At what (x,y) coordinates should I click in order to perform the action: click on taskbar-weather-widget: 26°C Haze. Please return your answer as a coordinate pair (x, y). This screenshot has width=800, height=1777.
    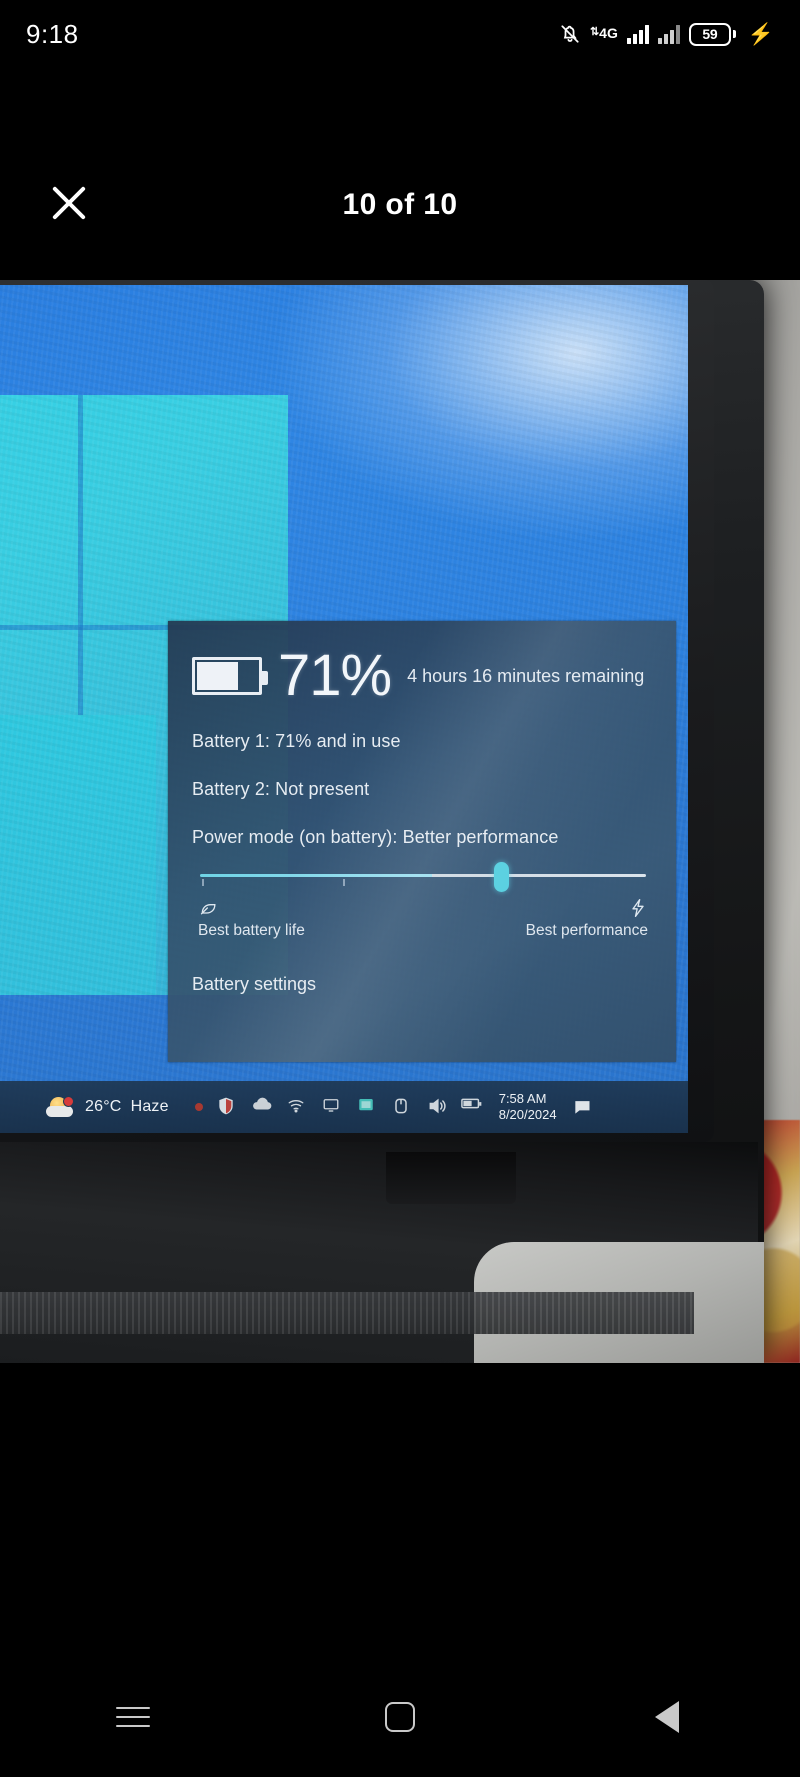
    Looking at the image, I should click on (107, 1107).